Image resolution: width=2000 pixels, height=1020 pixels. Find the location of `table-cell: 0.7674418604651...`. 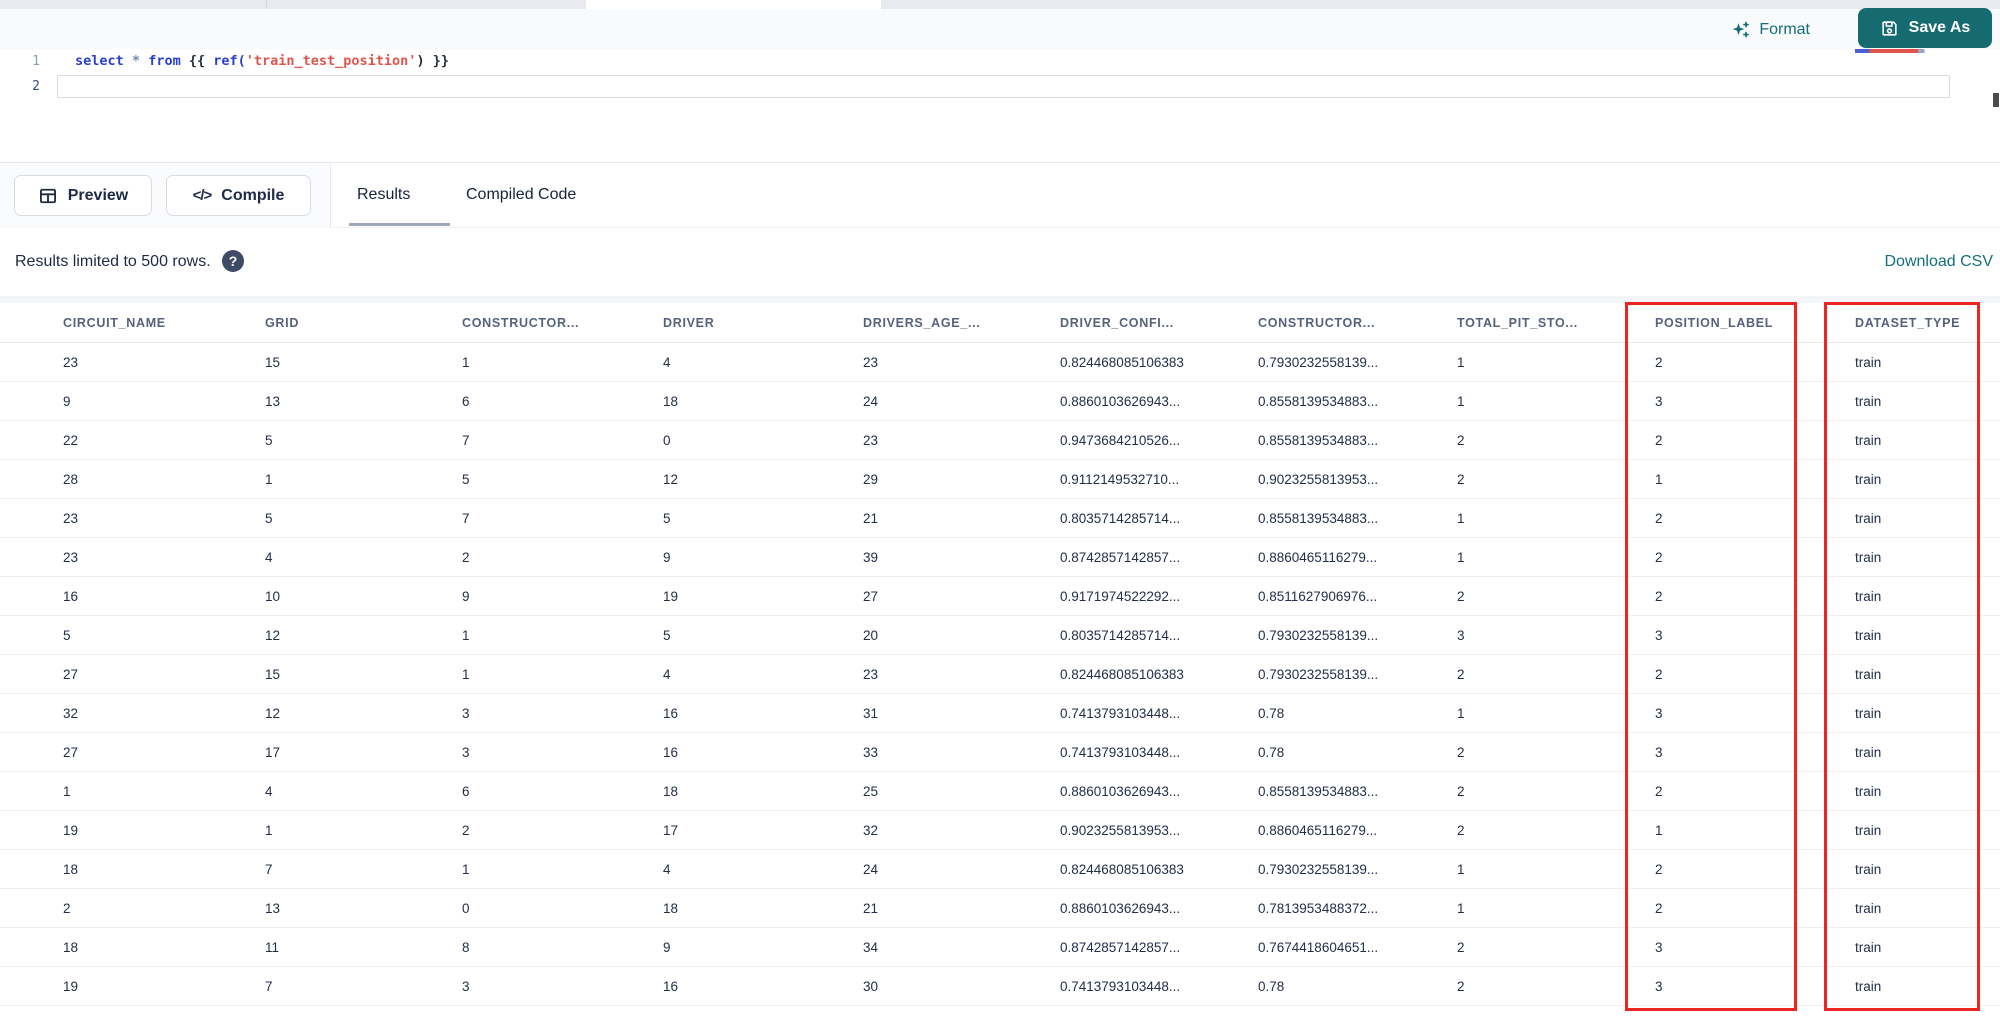

table-cell: 0.7674418604651... is located at coordinates (1318, 947).